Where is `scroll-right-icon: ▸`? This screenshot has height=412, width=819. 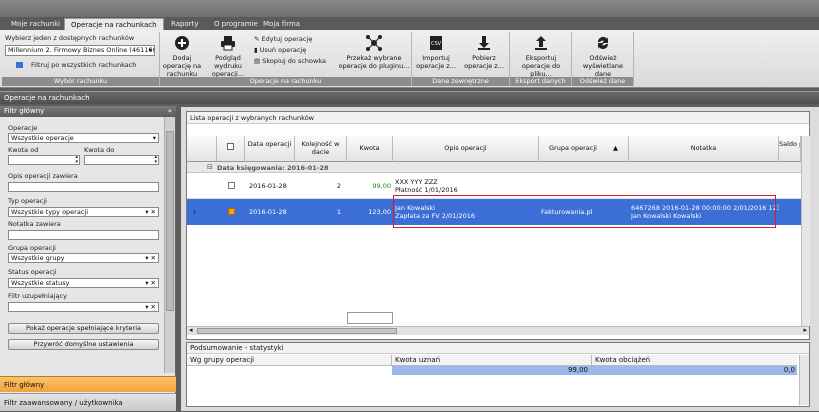
scroll-right-icon: ▸ is located at coordinates (805, 330).